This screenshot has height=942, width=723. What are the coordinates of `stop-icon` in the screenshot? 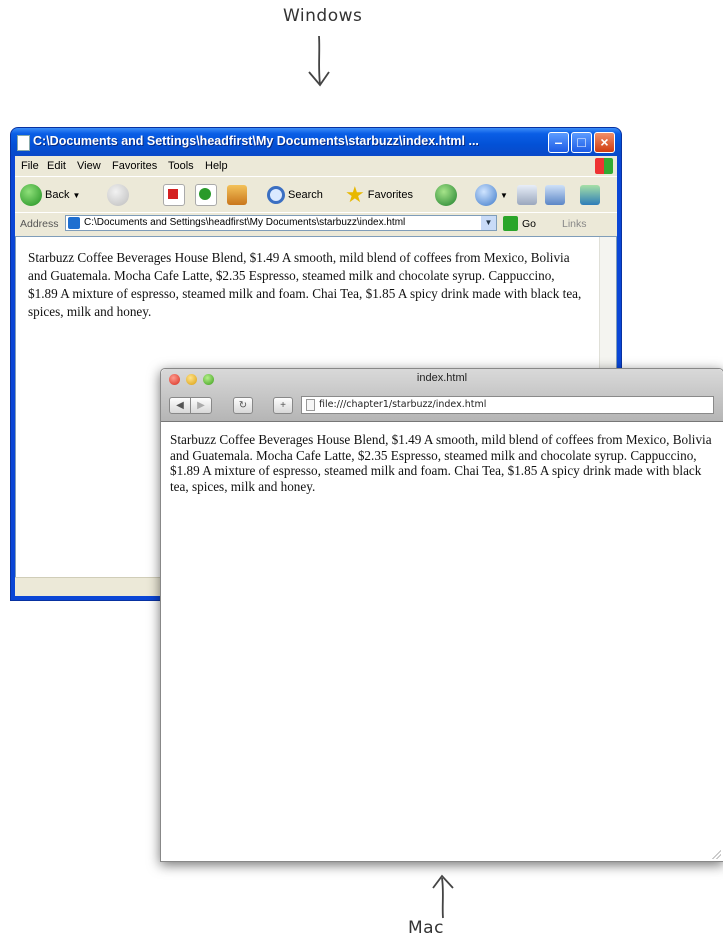 It's located at (174, 195).